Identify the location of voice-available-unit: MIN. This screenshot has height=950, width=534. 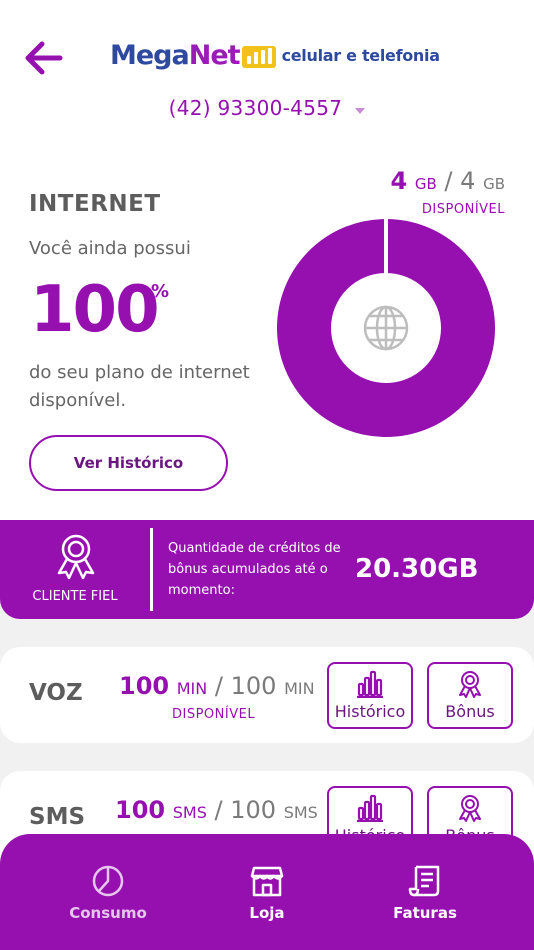
(192, 688).